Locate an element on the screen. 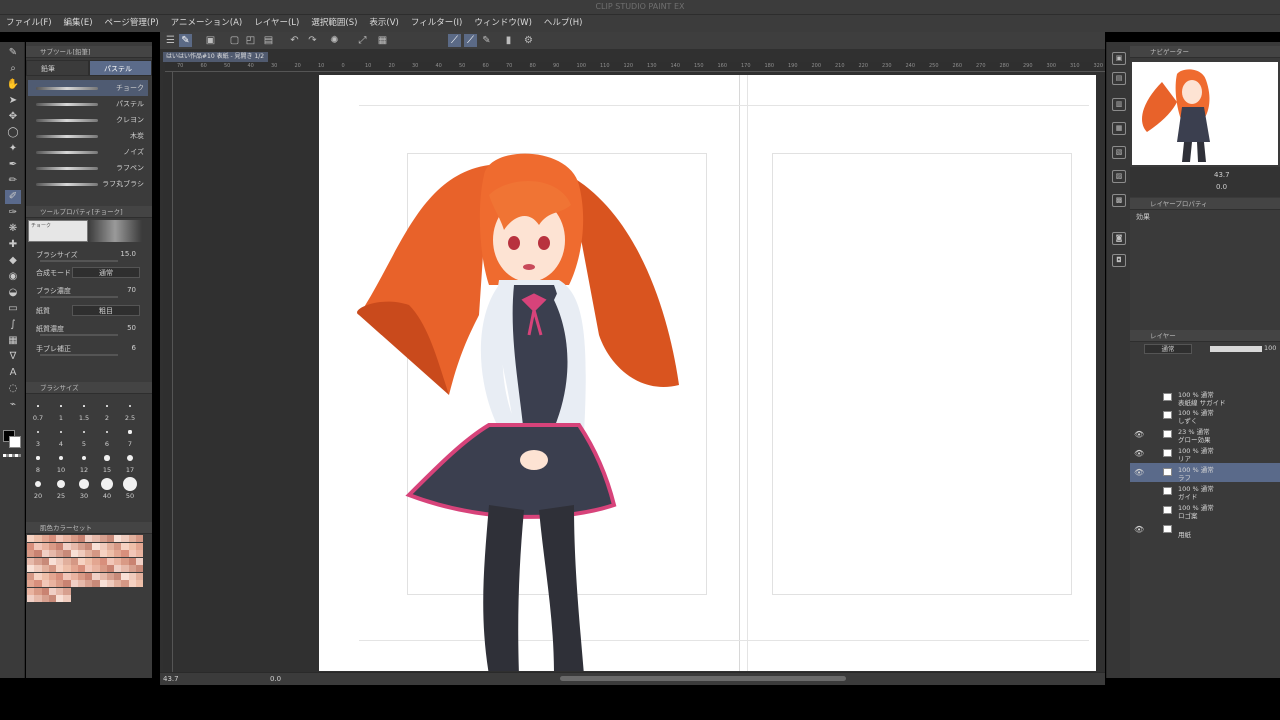 Image resolution: width=1280 pixels, height=720 pixels. menu-file: ファイル(F) is located at coordinates (29, 23).